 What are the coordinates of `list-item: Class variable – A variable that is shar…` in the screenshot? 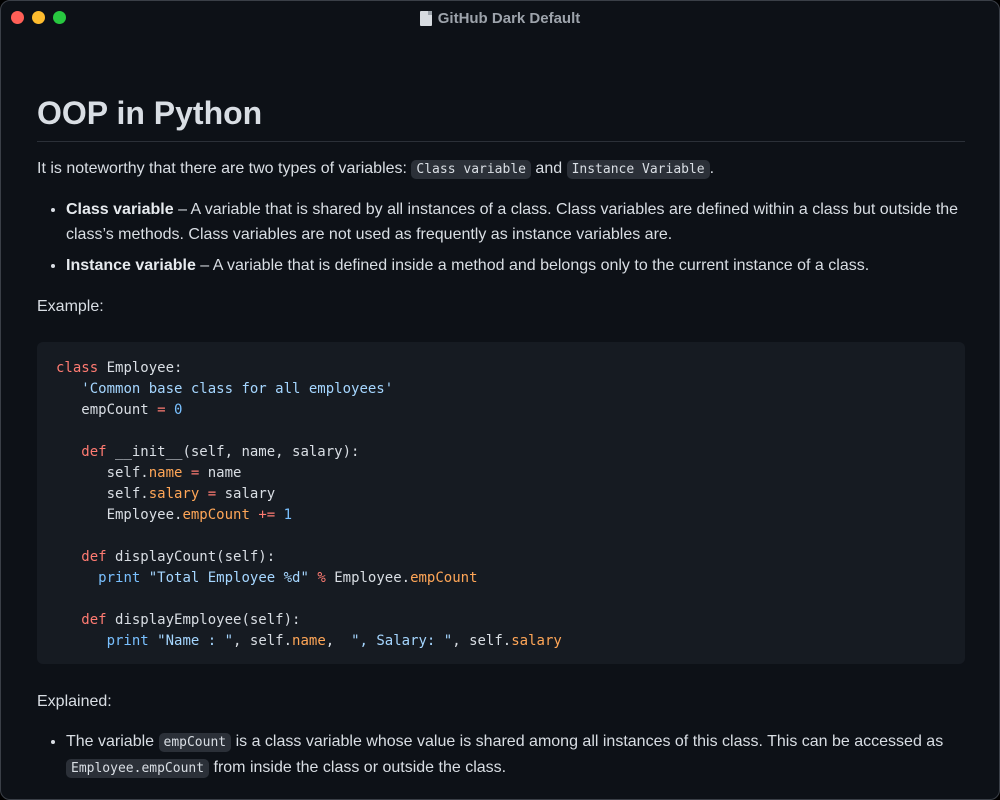 It's located at (515, 222).